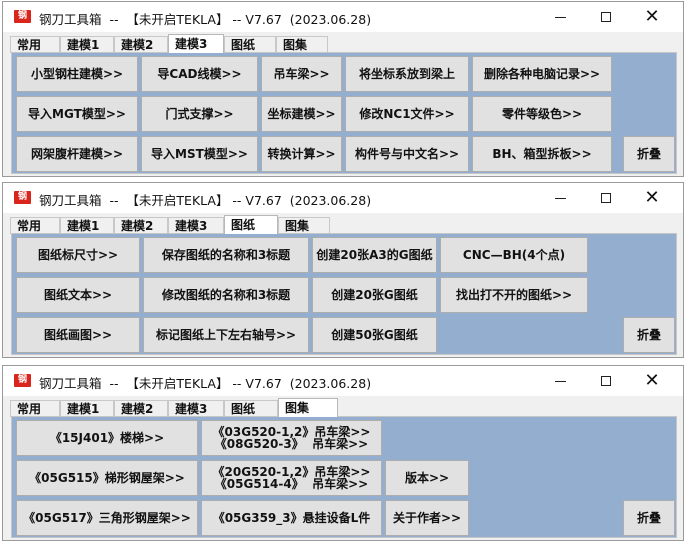 This screenshot has width=686, height=545. What do you see at coordinates (301, 114) in the screenshot?
I see `coordinate-model-button: 坐标建模>>` at bounding box center [301, 114].